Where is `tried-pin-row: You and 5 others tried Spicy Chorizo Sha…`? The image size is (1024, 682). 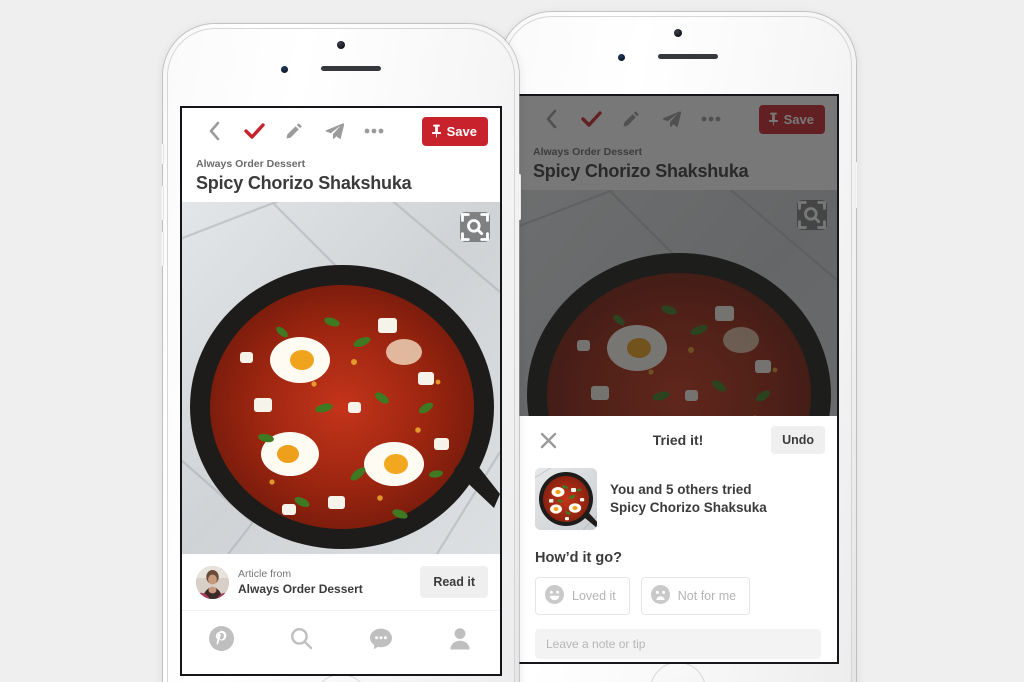
tried-pin-row: You and 5 others tried Spicy Chorizo Sha… is located at coordinates (678, 497).